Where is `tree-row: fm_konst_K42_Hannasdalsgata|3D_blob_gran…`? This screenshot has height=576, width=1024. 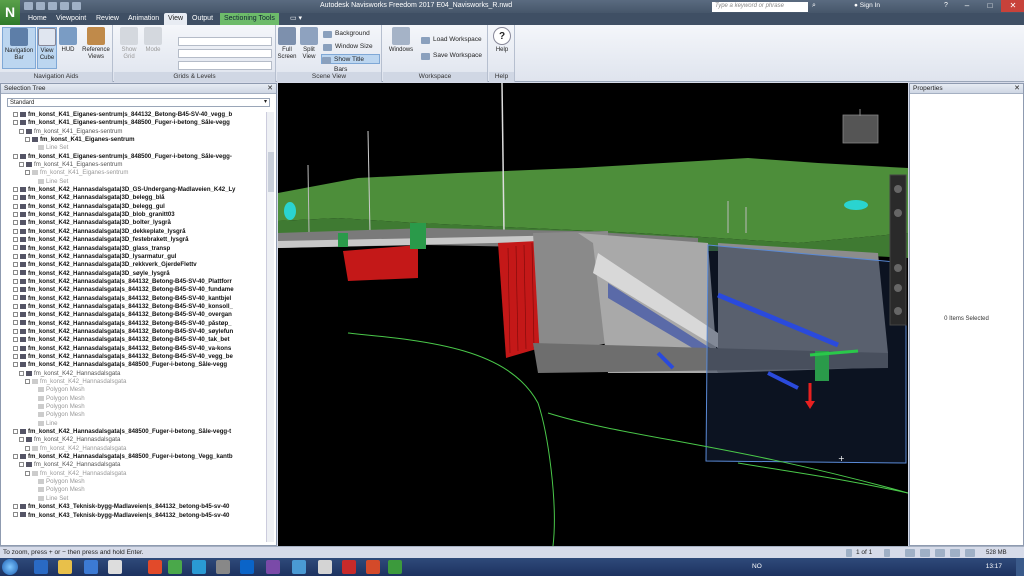
tree-row: fm_konst_K42_Hannasdalsgata|3D_blob_gran… is located at coordinates (135, 215).